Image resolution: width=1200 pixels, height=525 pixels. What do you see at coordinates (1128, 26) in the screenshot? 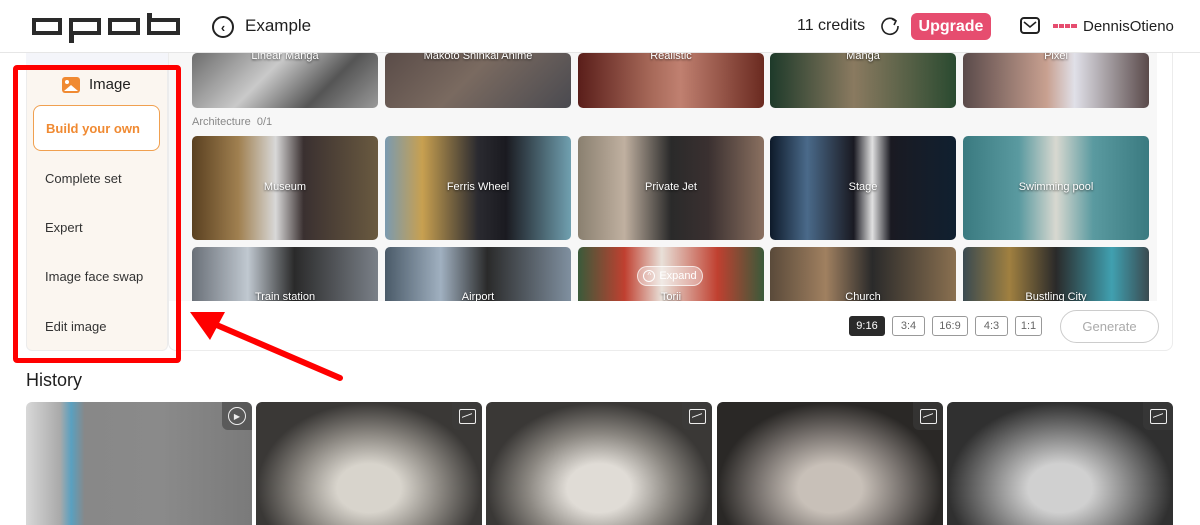
I see `username: DennisOtieno` at bounding box center [1128, 26].